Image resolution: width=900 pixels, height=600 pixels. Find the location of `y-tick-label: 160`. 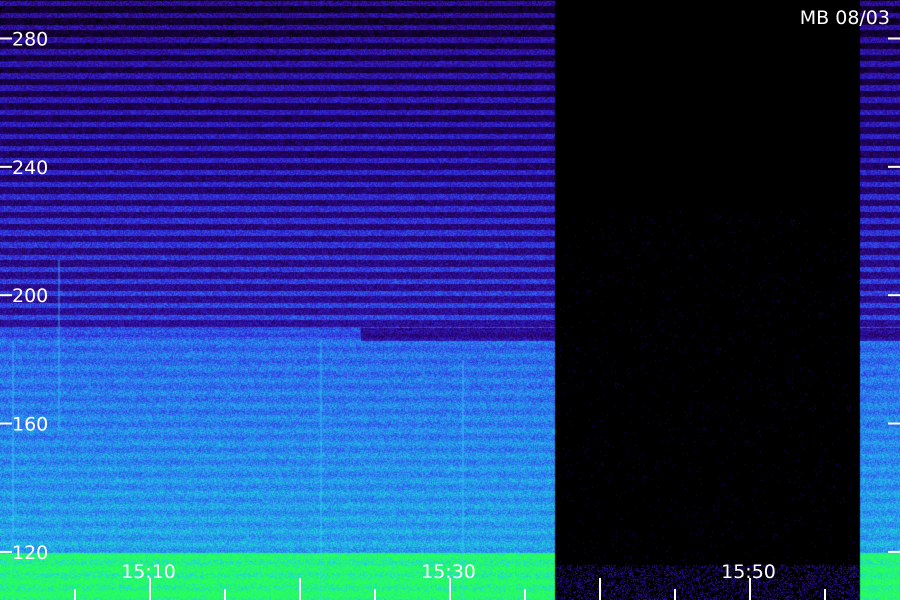

y-tick-label: 160 is located at coordinates (30, 425).